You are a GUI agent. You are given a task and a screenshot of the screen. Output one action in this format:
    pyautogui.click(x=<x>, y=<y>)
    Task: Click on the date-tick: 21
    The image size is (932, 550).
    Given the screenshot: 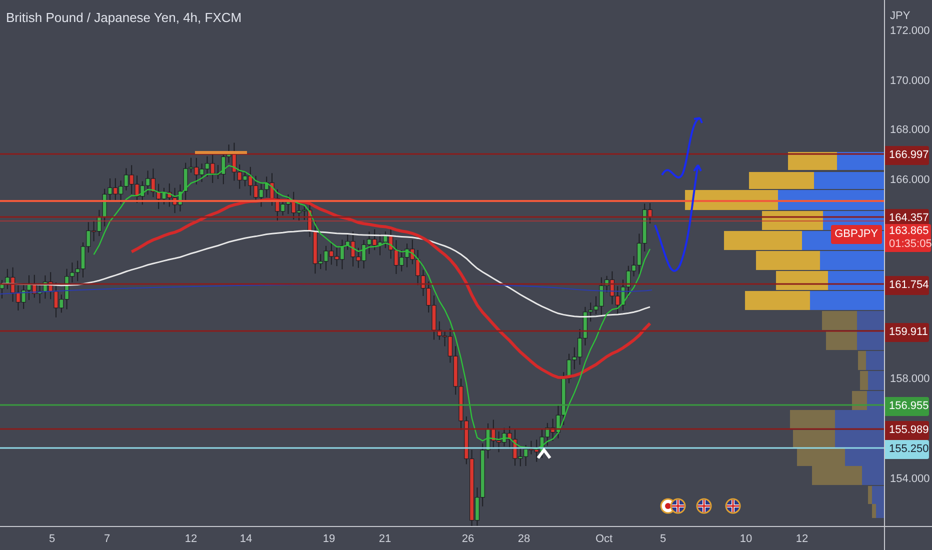 What is the action you would take?
    pyautogui.click(x=385, y=539)
    